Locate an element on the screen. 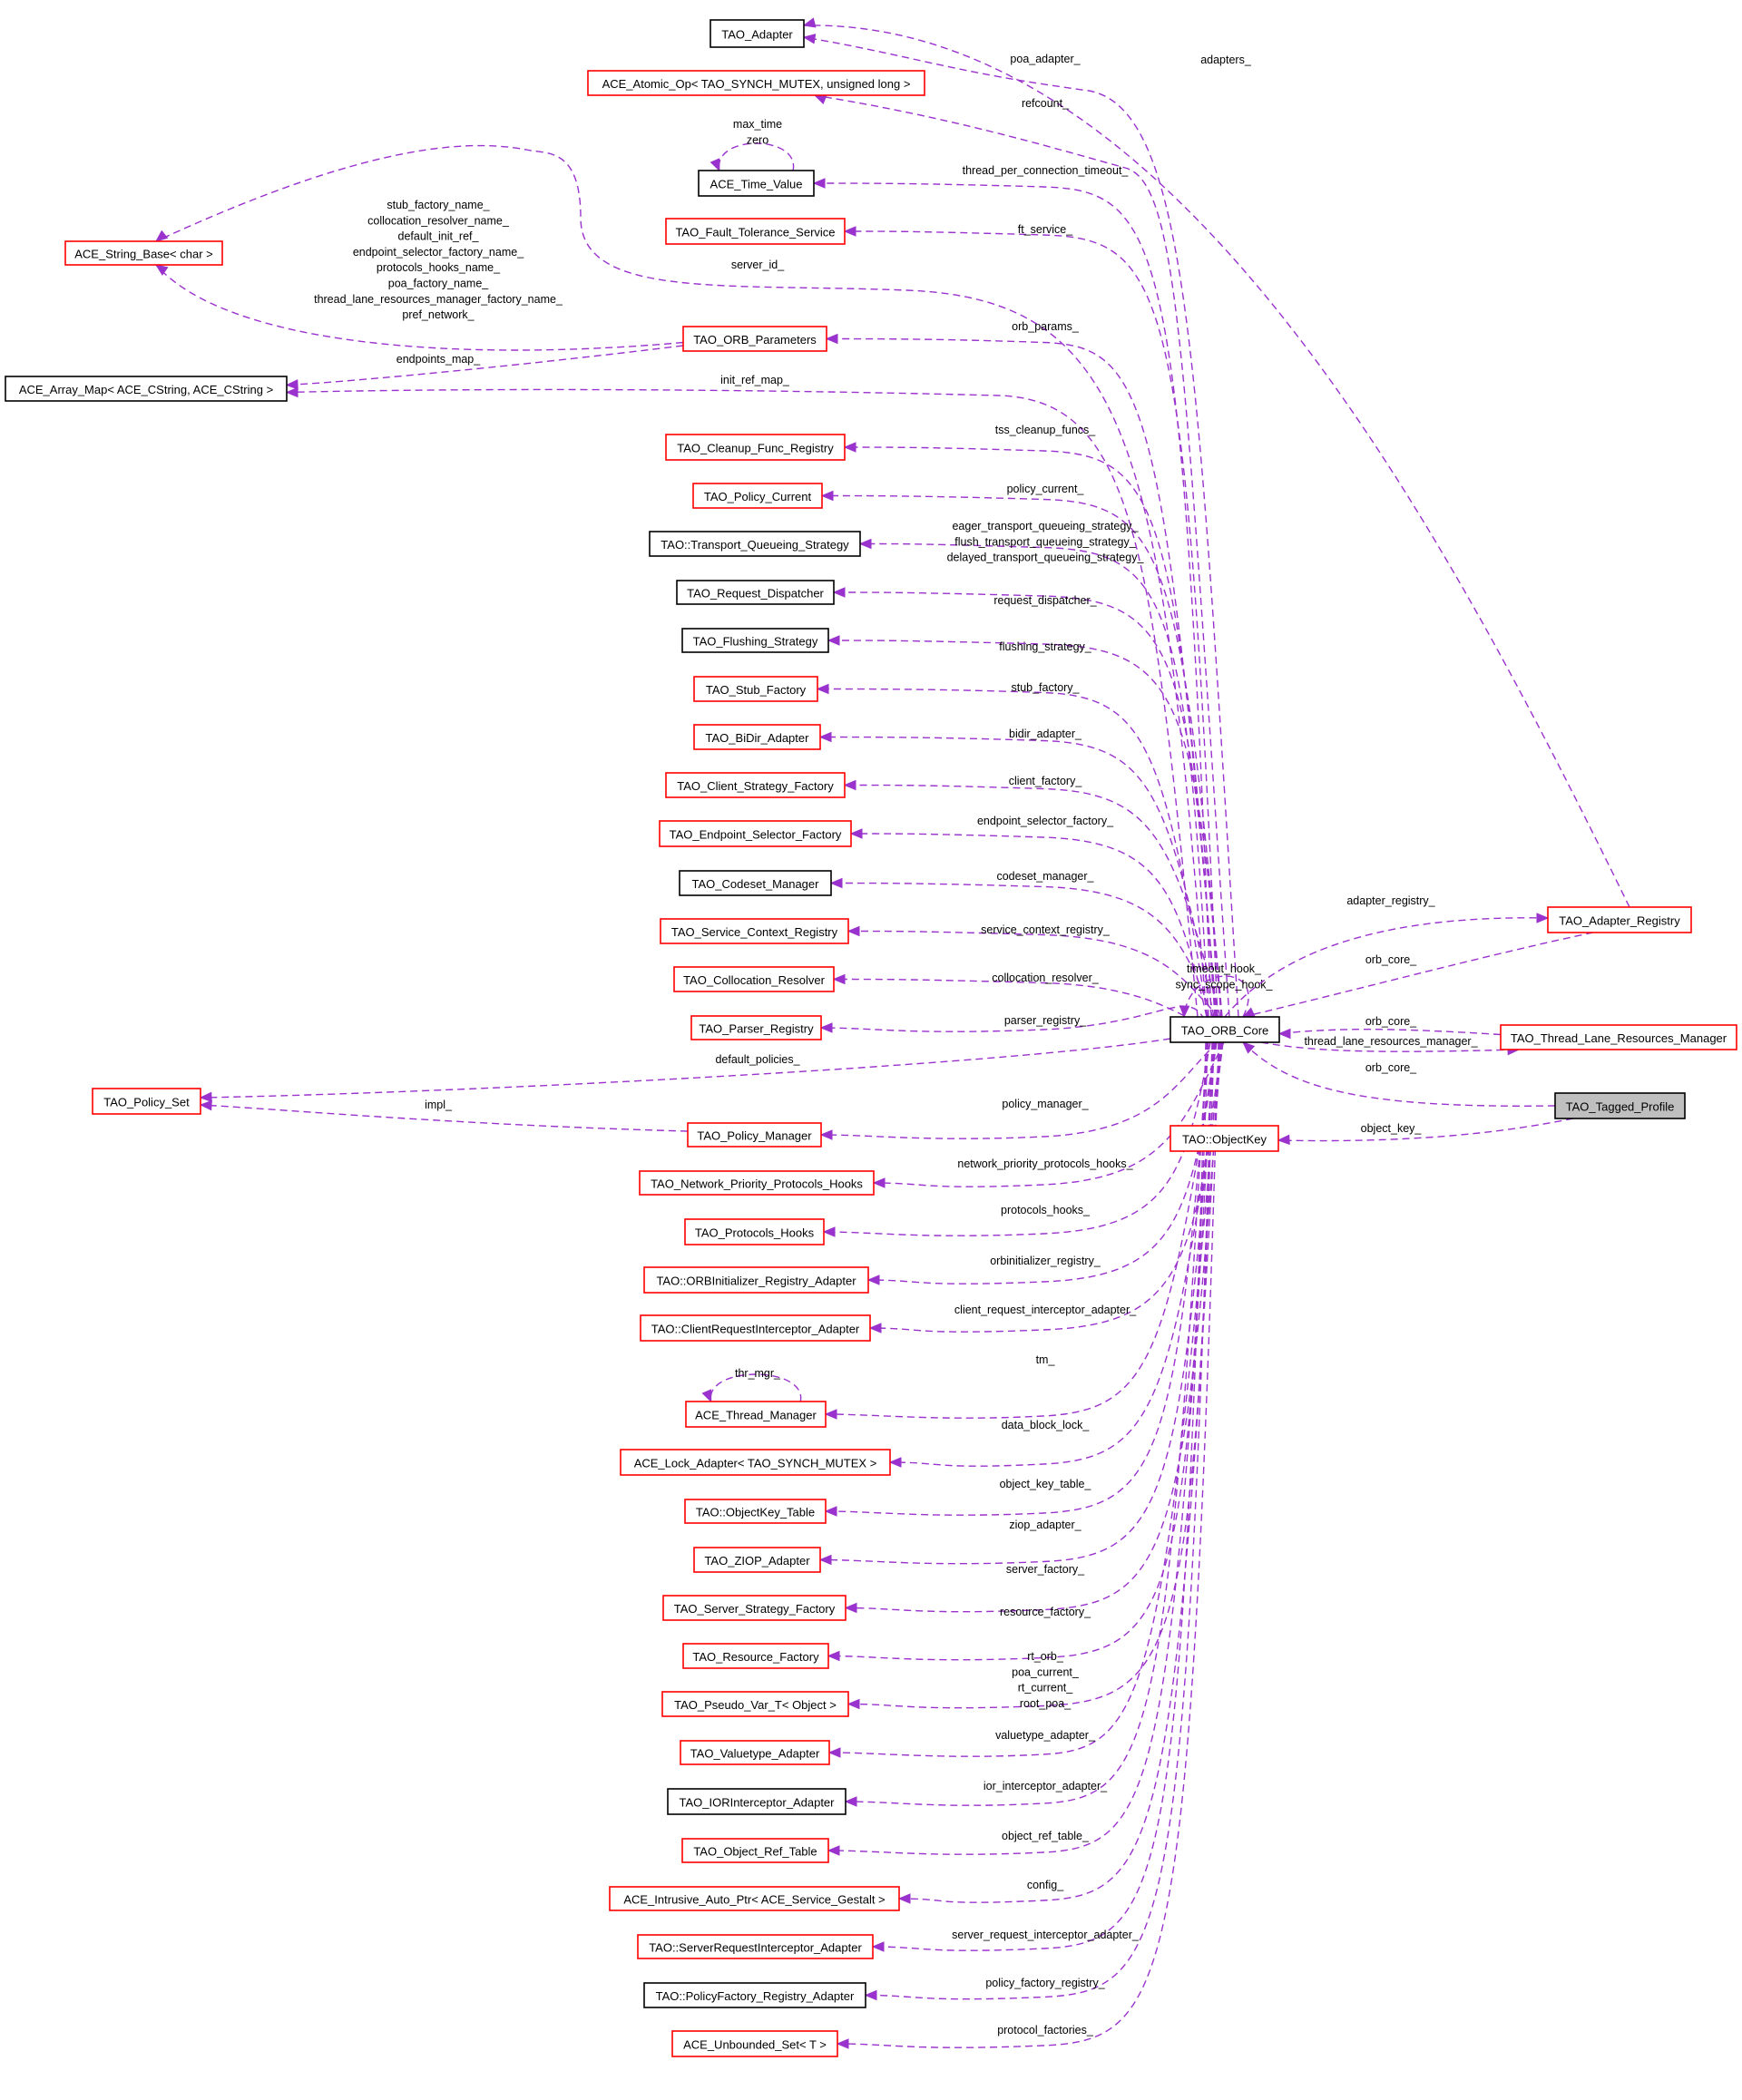 The width and height of the screenshot is (1742, 2100). edge-tao_orb_core-to-ace_time_value: thread_per_connection_timeout_ is located at coordinates (1012, 591).